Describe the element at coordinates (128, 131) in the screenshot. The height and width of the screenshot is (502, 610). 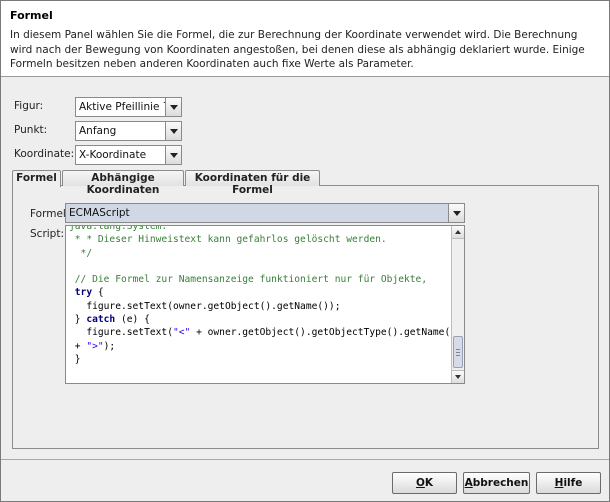
I see `punkt-combobox: Anfang` at that location.